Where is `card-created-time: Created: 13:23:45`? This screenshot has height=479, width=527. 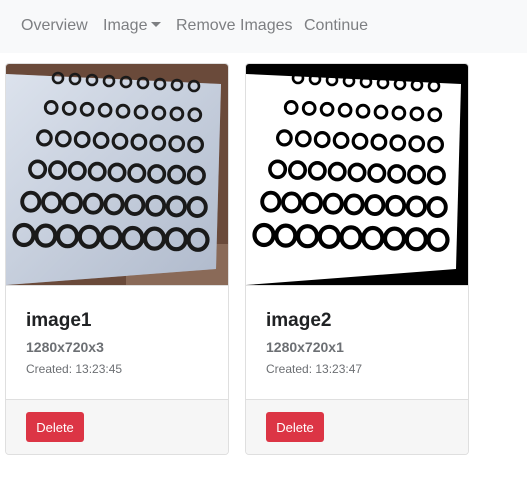 card-created-time: Created: 13:23:45 is located at coordinates (74, 369).